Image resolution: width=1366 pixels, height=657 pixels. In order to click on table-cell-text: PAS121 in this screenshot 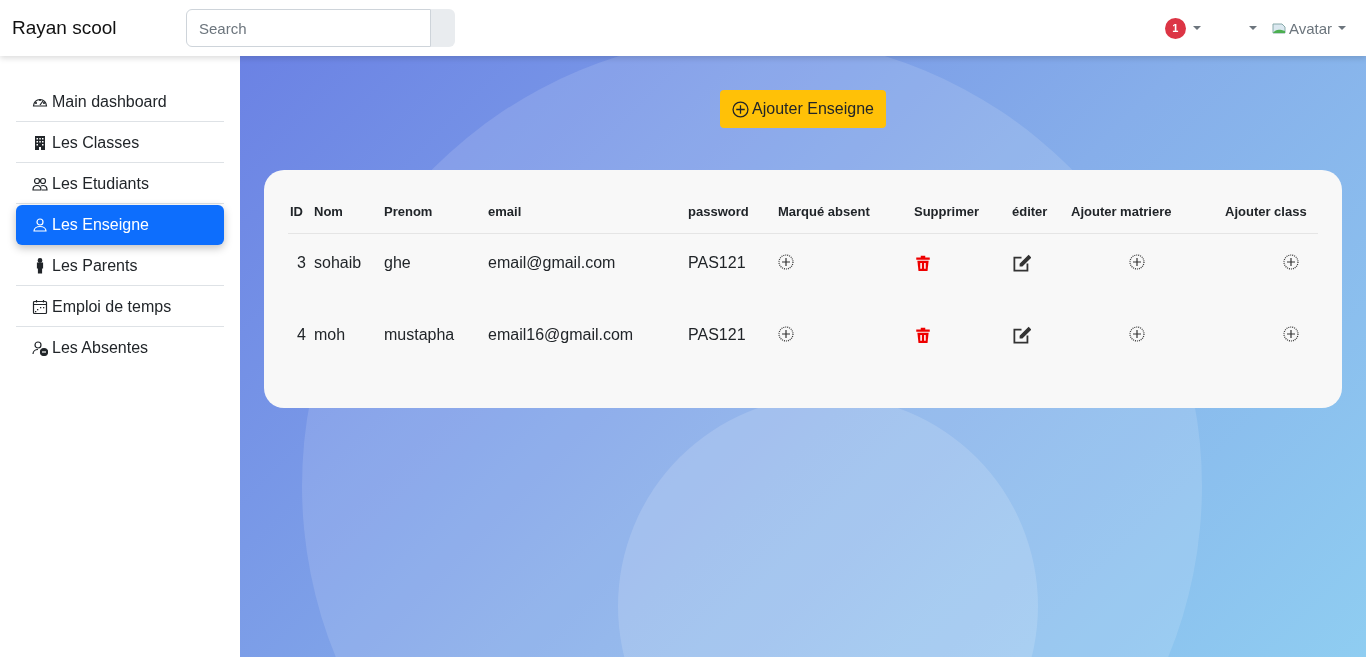, I will do `click(717, 335)`.